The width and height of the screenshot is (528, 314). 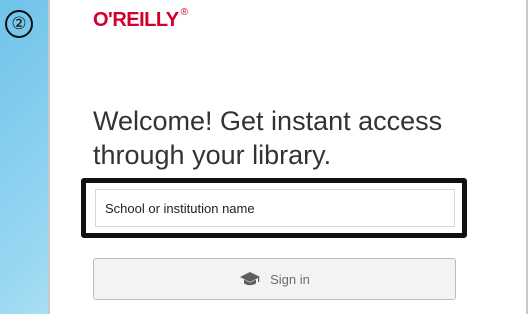 I want to click on sign-in-label: Sign in, so click(x=290, y=279).